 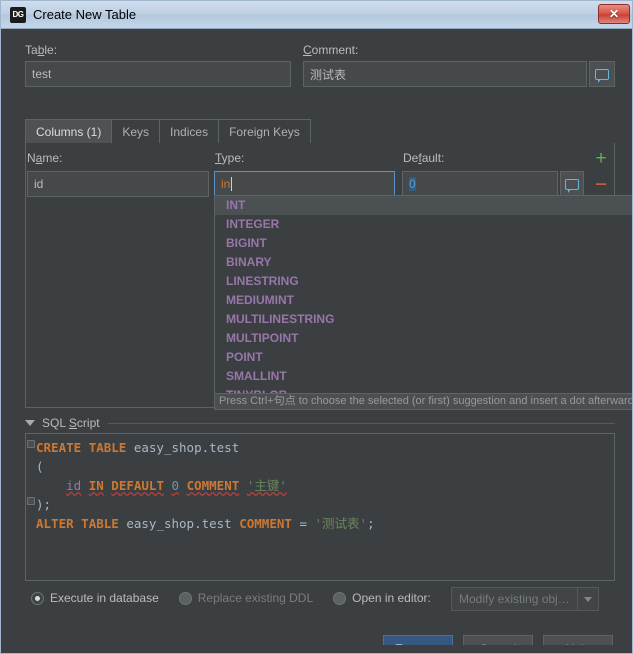 What do you see at coordinates (59, 447) in the screenshot?
I see `sql-token: CREATE` at bounding box center [59, 447].